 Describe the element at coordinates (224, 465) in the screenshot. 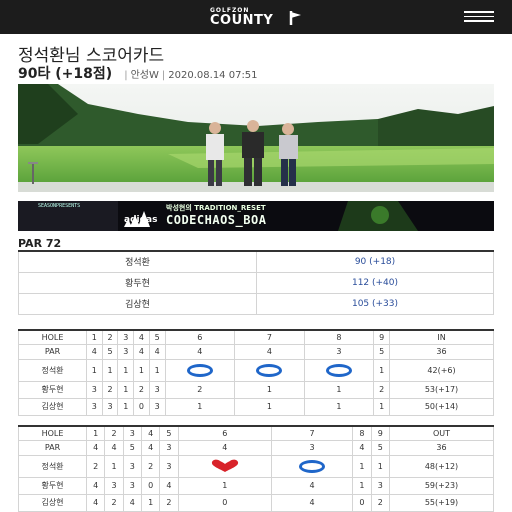

I see `eagle-heart-icon` at that location.